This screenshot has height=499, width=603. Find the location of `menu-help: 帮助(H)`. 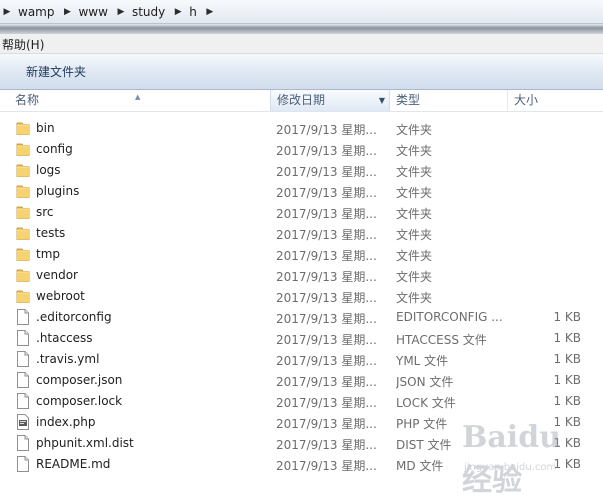

menu-help: 帮助(H) is located at coordinates (23, 44).